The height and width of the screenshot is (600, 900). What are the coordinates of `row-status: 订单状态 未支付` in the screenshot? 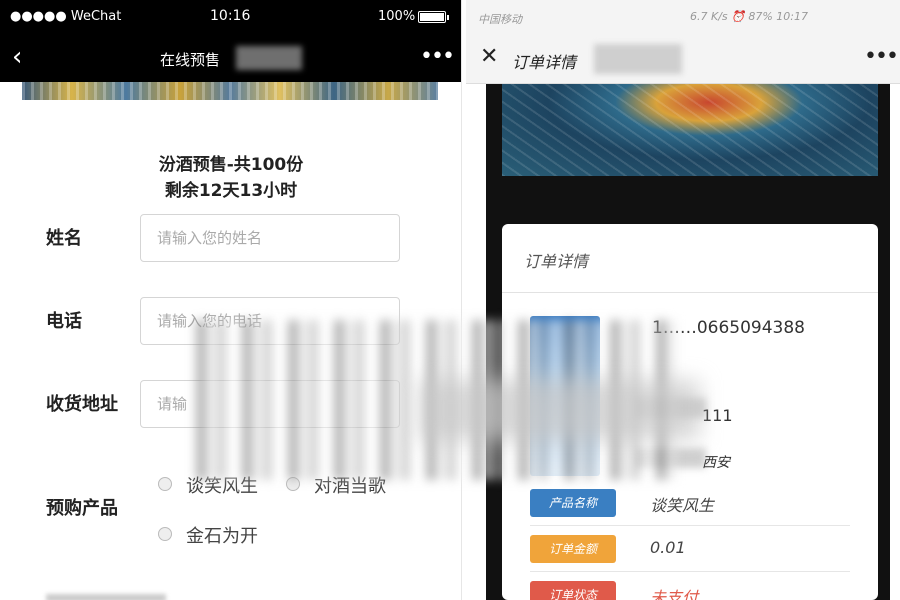 It's located at (690, 587).